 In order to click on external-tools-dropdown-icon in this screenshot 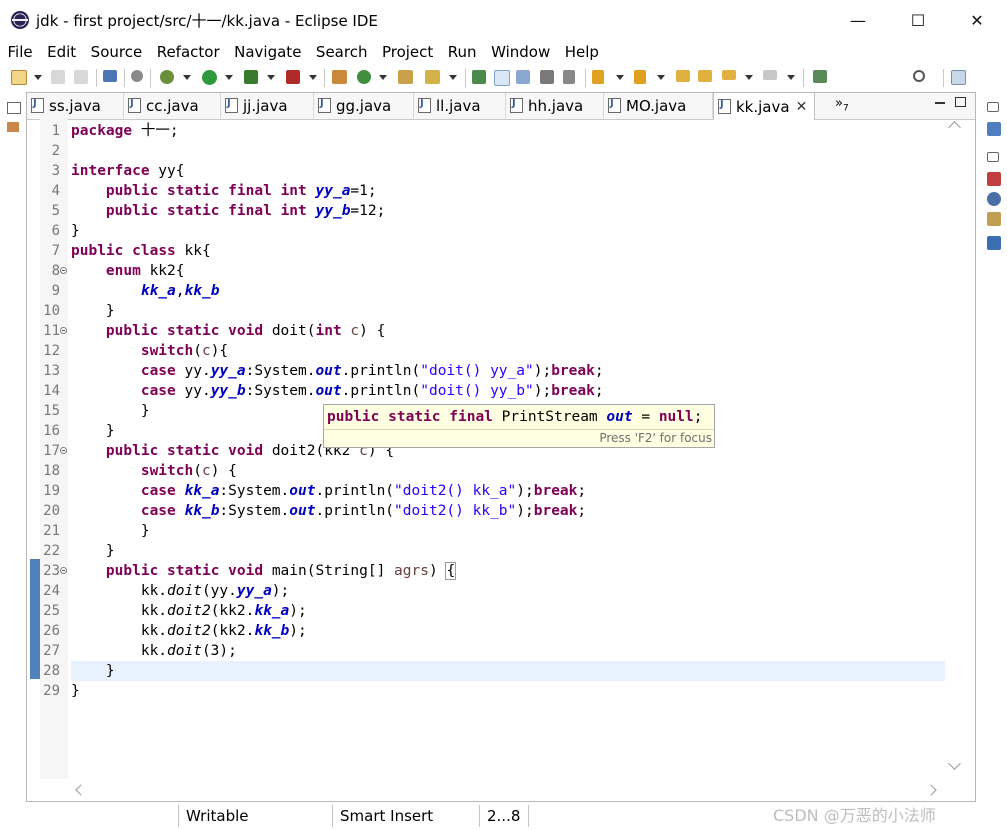, I will do `click(313, 77)`.